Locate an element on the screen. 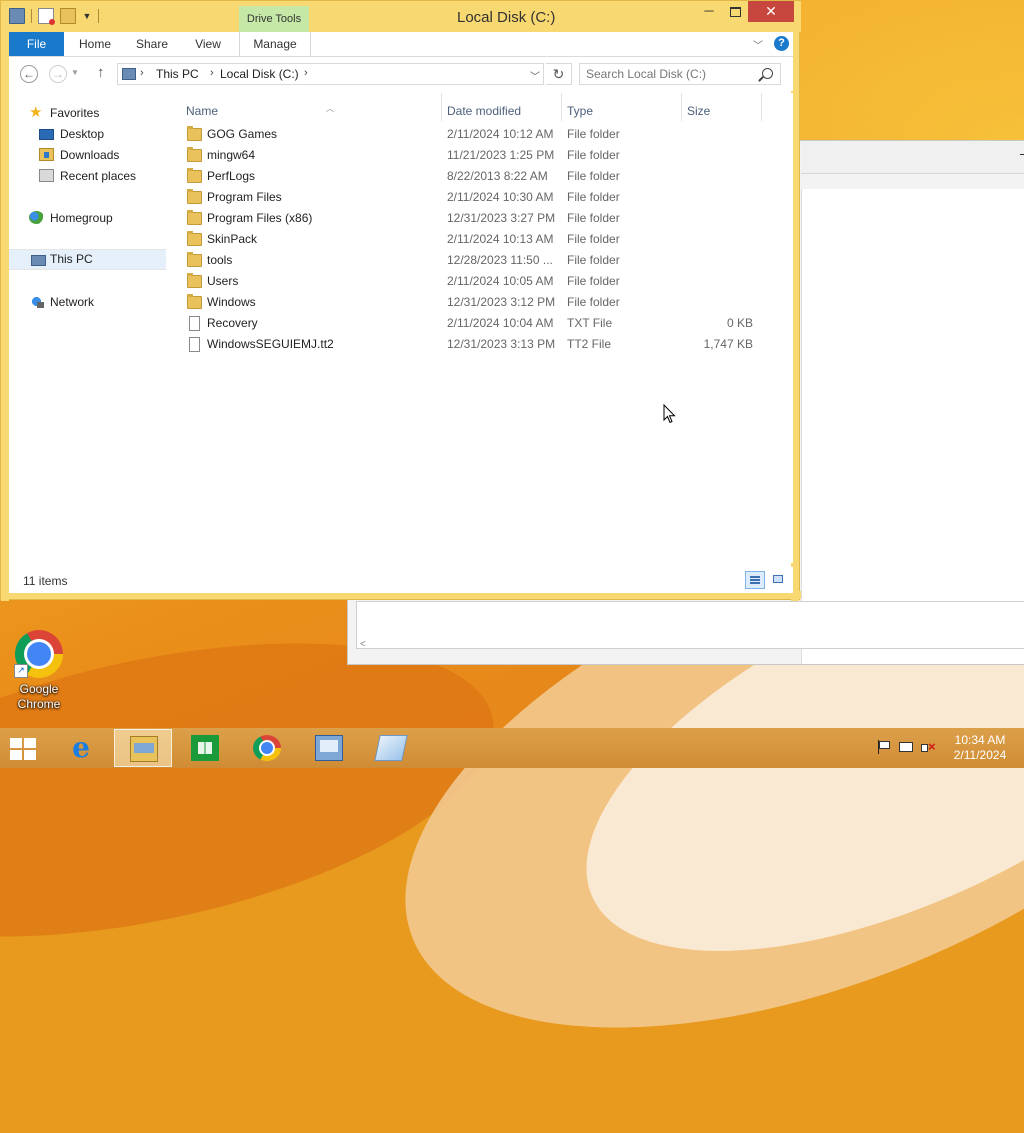  minimize-icon: — is located at coordinates (1022, 153).